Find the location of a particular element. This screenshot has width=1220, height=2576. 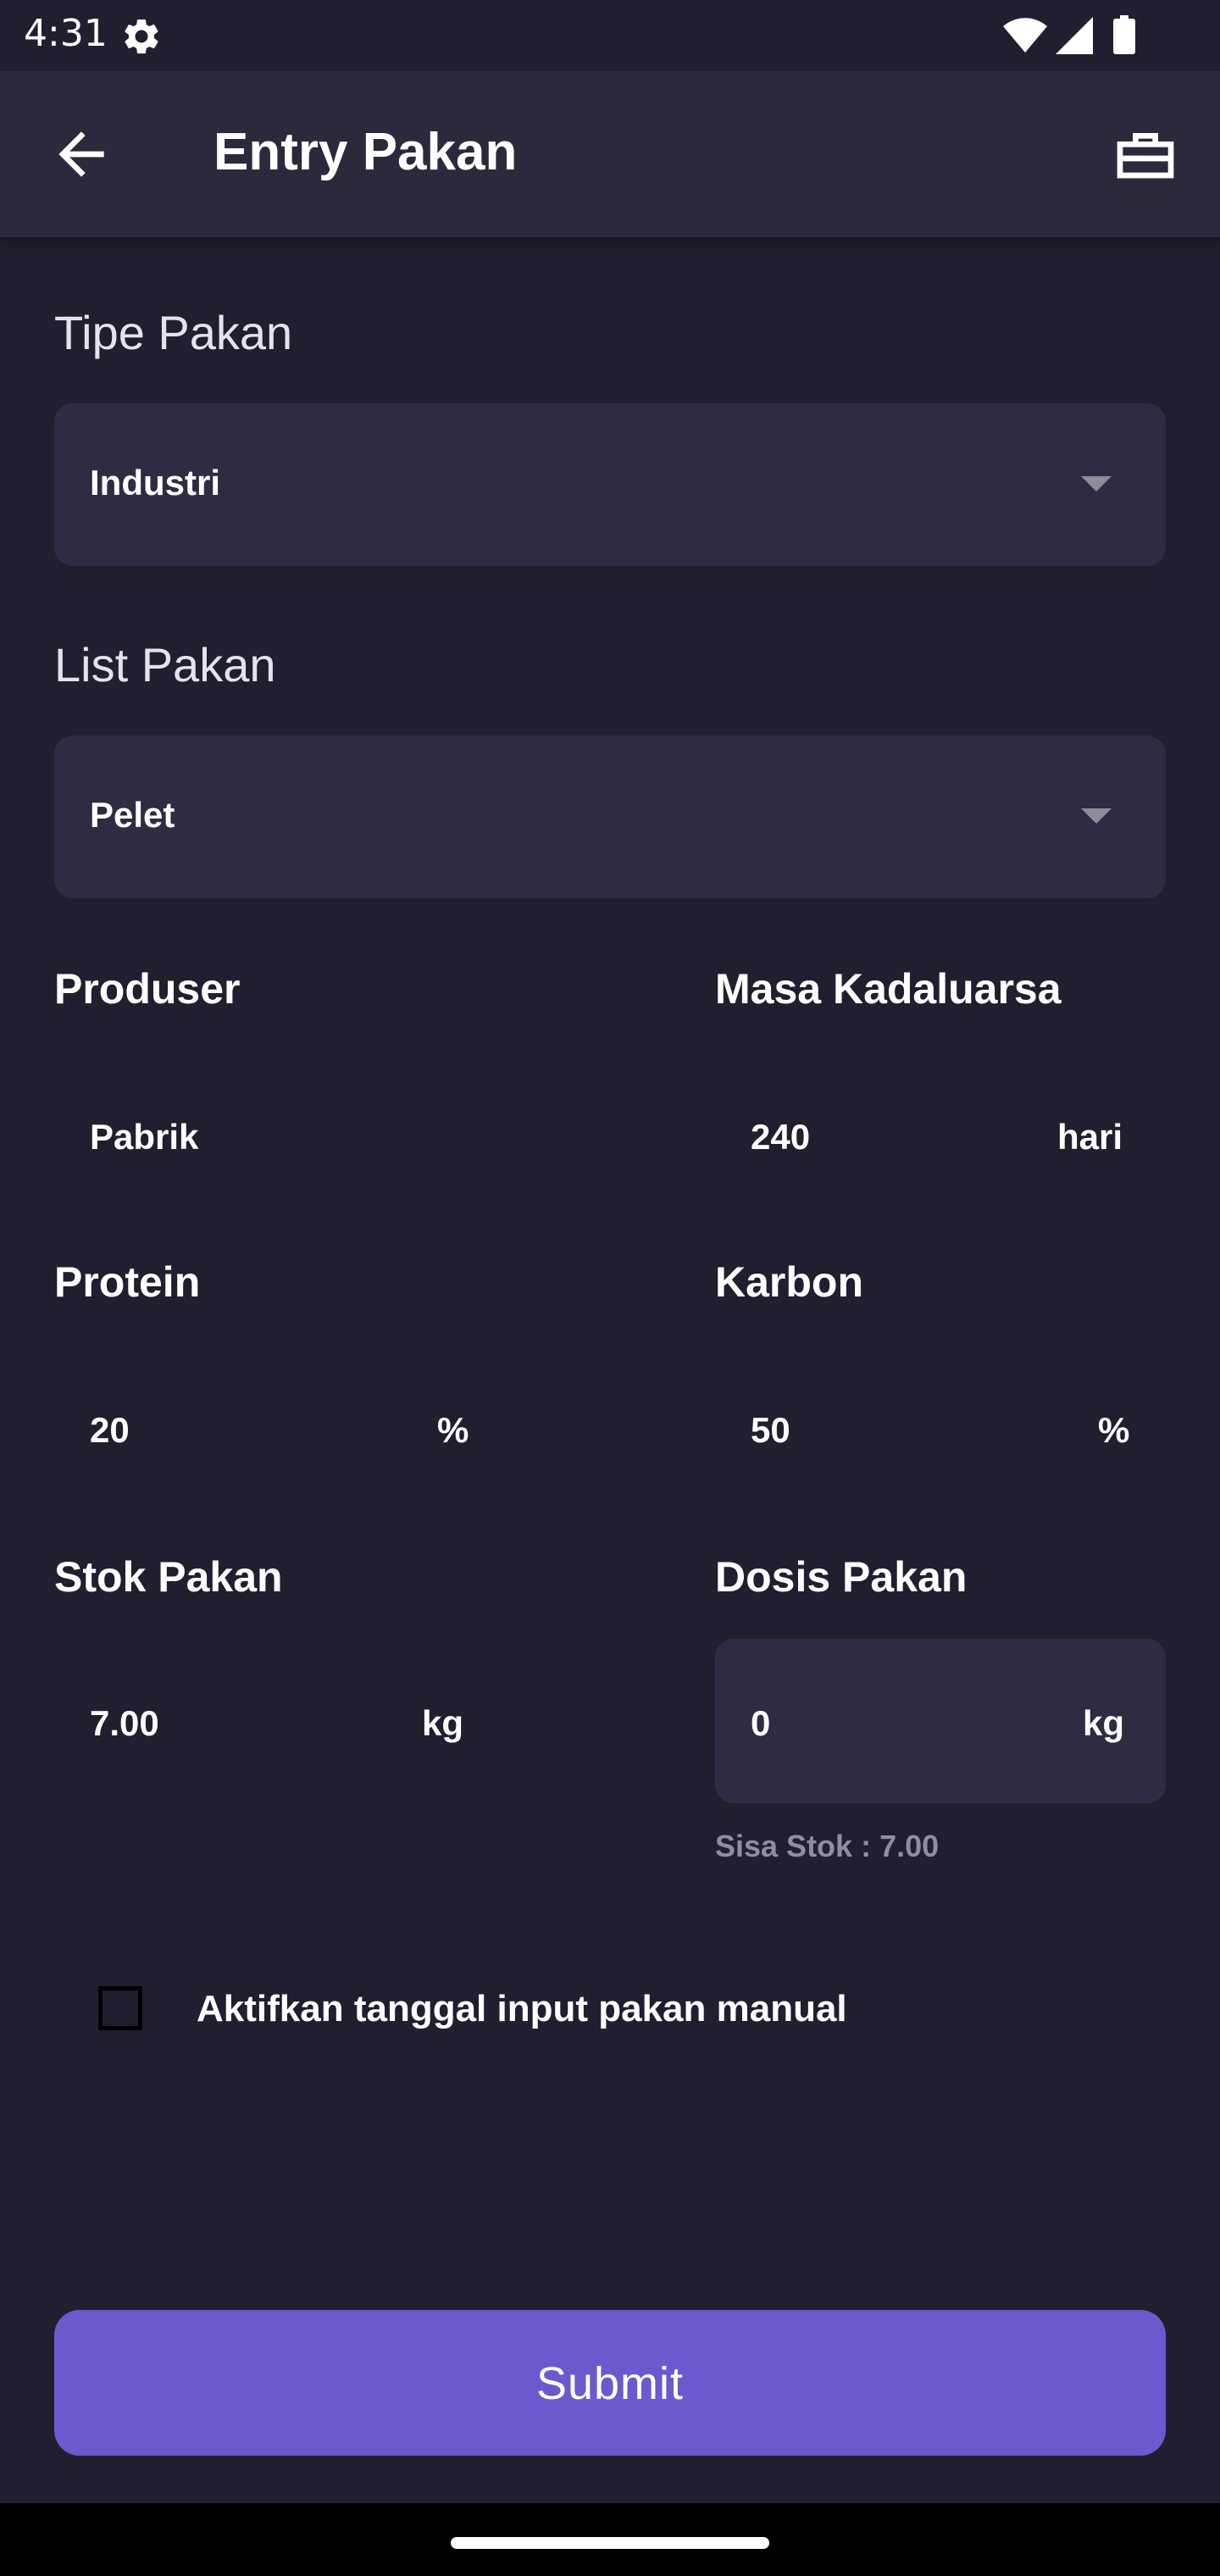

submit-button: Submit is located at coordinates (610, 2383).